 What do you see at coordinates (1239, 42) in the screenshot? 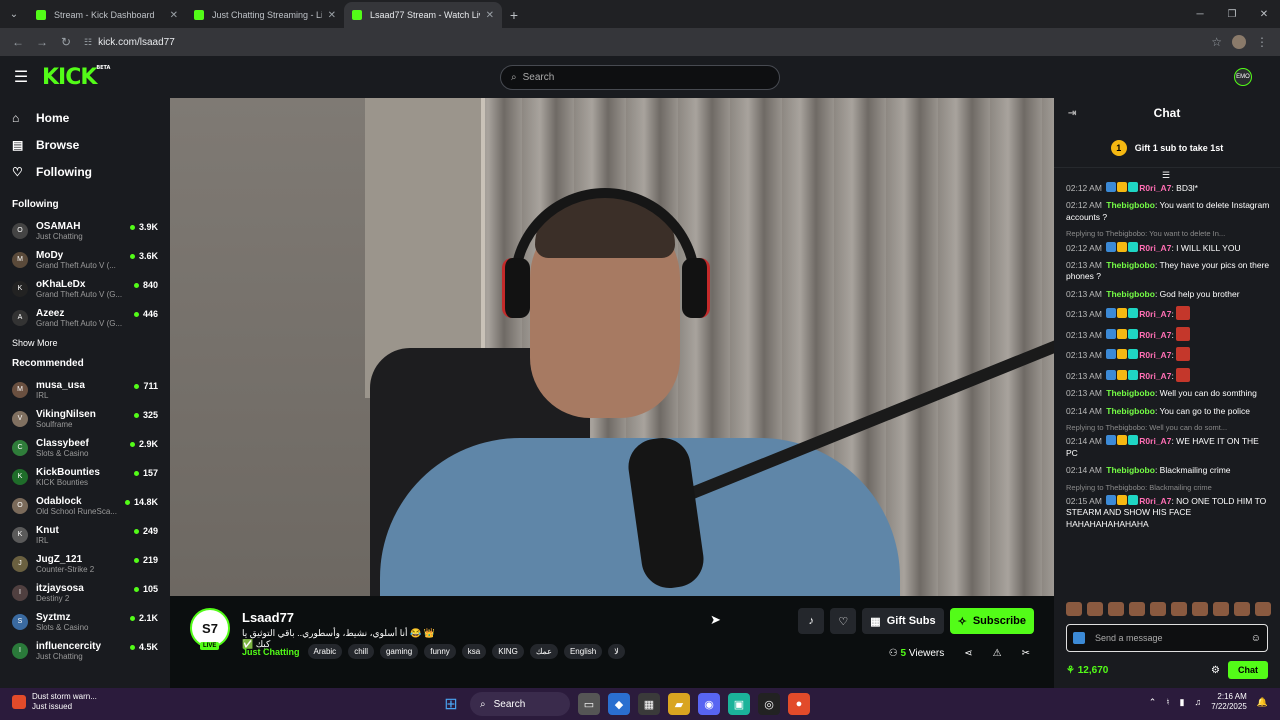
I see `profile-avatar` at bounding box center [1239, 42].